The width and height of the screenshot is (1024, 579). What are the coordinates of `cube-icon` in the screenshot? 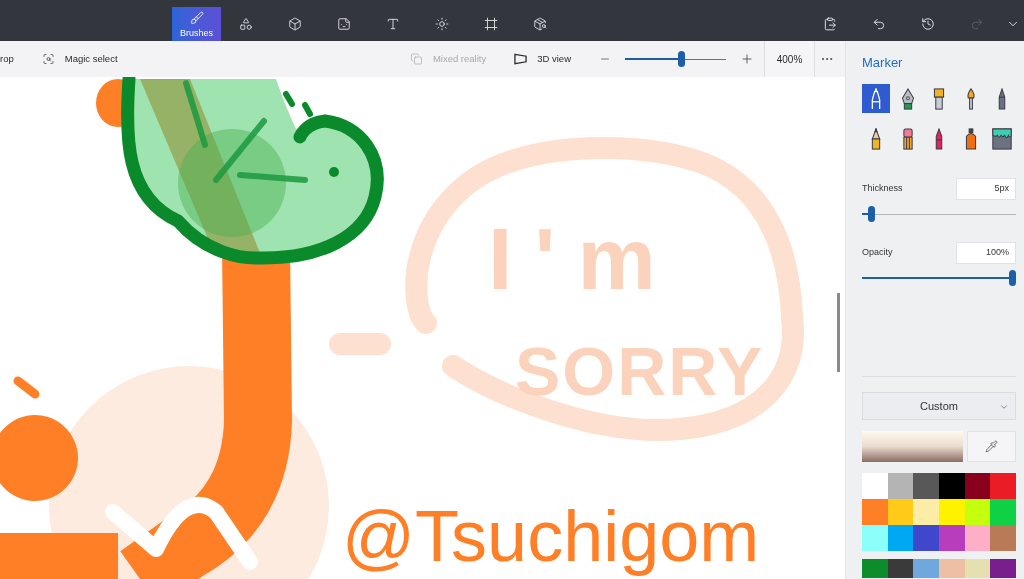 It's located at (294, 24).